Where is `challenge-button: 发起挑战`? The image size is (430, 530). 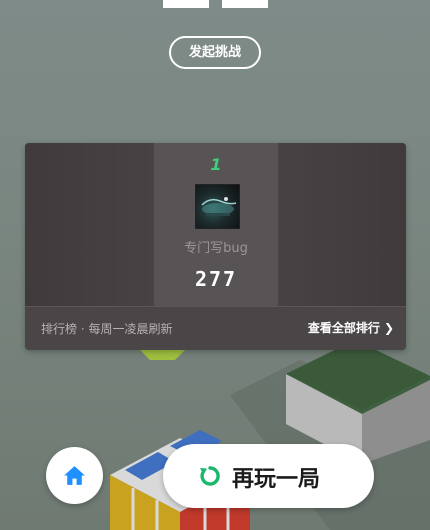 challenge-button: 发起挑战 is located at coordinates (215, 52).